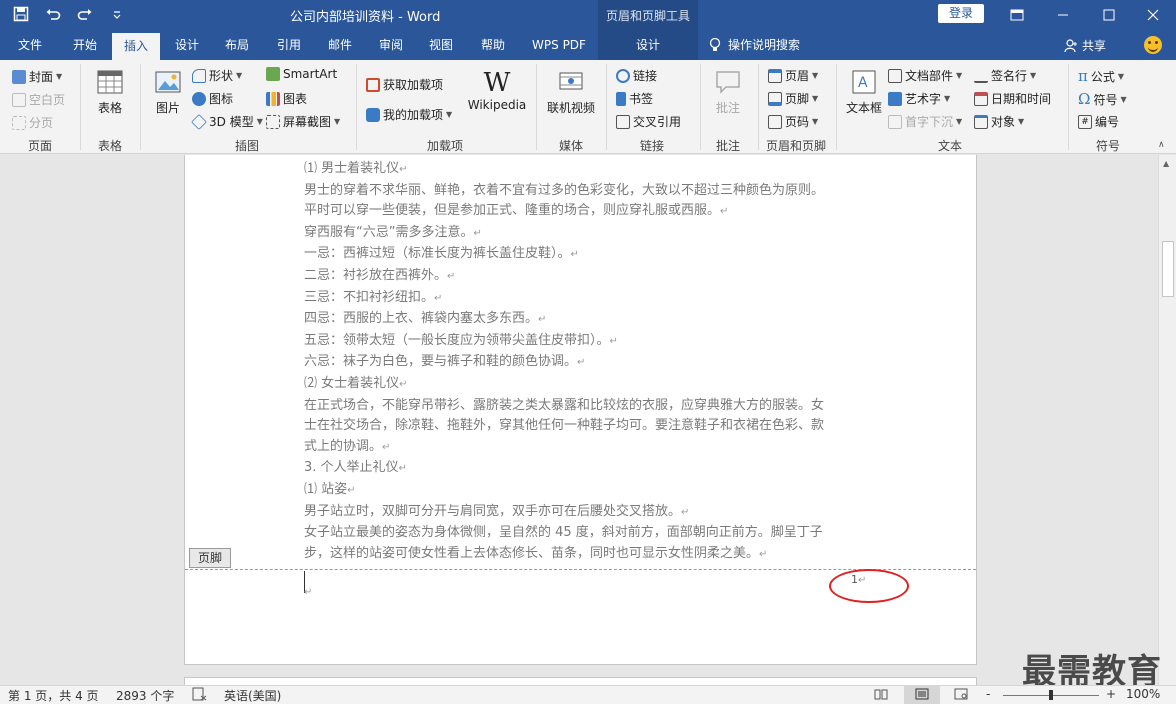  What do you see at coordinates (1167, 420) in the screenshot?
I see `vertical-scrollbar: ▲` at bounding box center [1167, 420].